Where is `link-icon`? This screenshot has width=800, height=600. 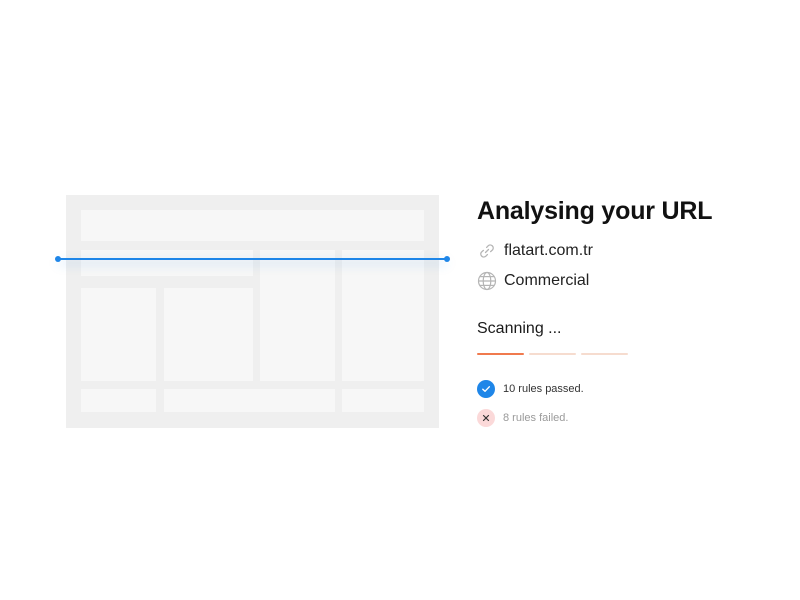 link-icon is located at coordinates (487, 251).